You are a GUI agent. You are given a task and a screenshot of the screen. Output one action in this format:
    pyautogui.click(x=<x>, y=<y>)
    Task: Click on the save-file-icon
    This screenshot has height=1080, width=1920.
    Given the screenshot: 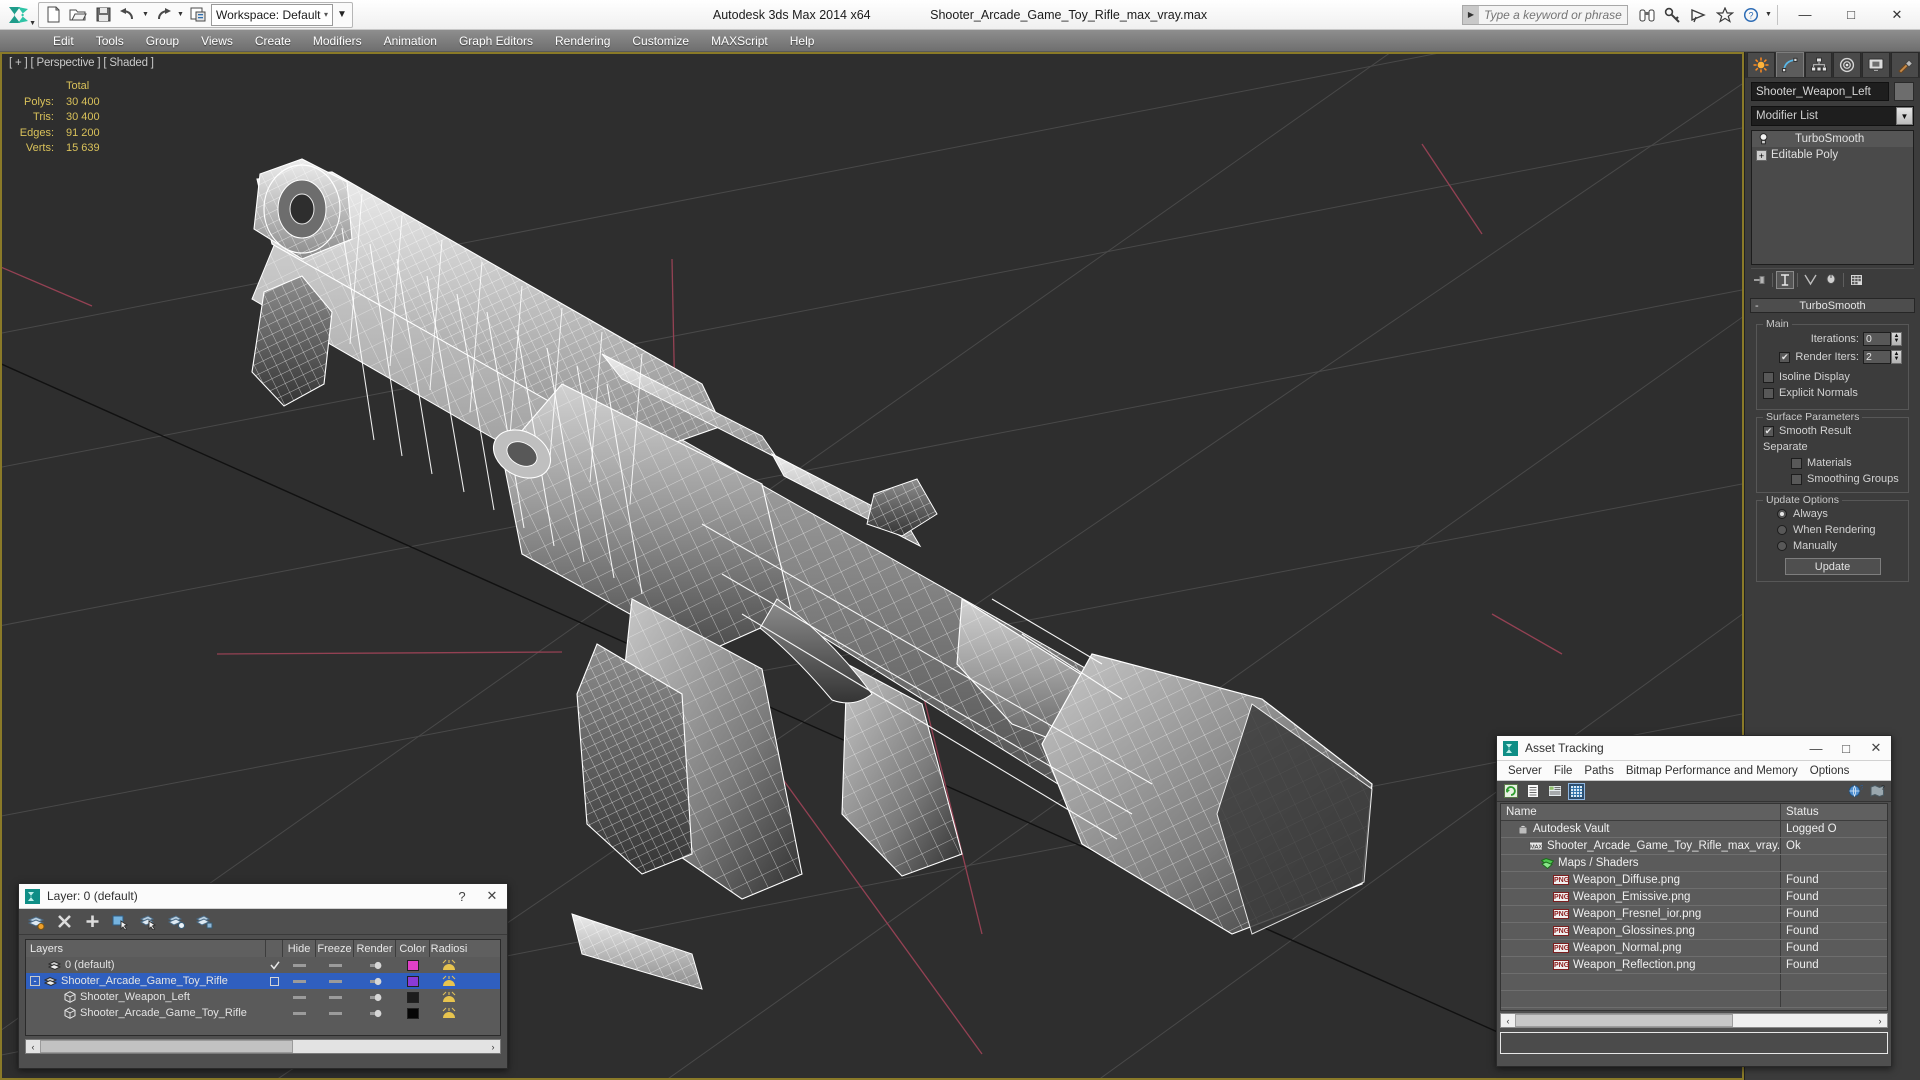 What is the action you would take?
    pyautogui.click(x=103, y=15)
    